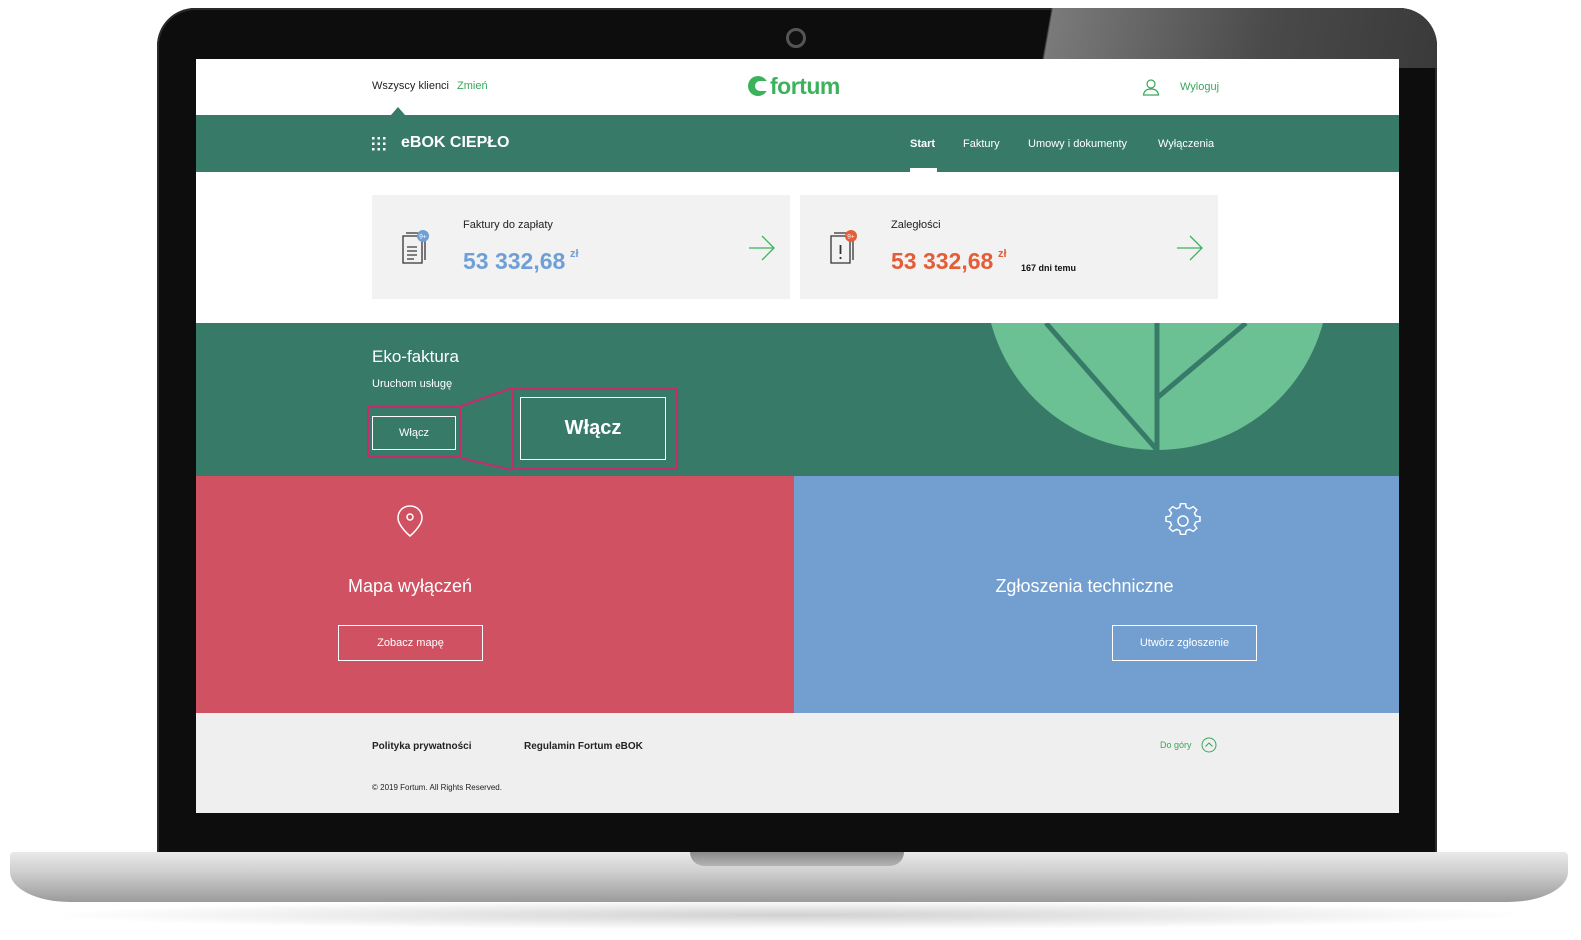 This screenshot has height=940, width=1581. I want to click on nav-start: Start, so click(922, 144).